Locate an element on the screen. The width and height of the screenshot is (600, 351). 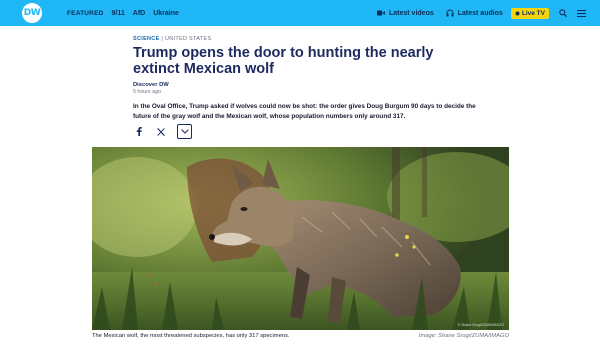
nav-link-9-11: 9/11 is located at coordinates (118, 13).